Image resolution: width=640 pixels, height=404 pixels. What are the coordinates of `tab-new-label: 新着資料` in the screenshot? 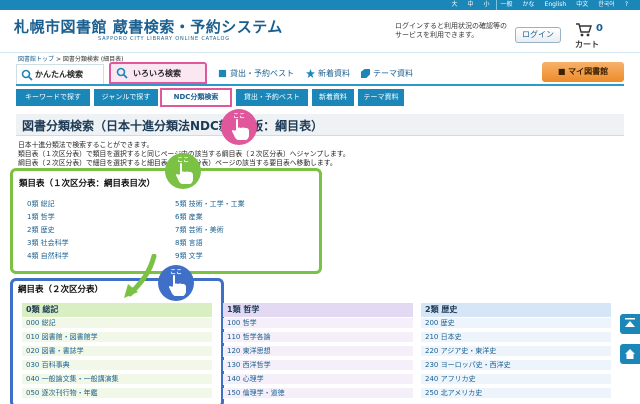 It's located at (334, 73).